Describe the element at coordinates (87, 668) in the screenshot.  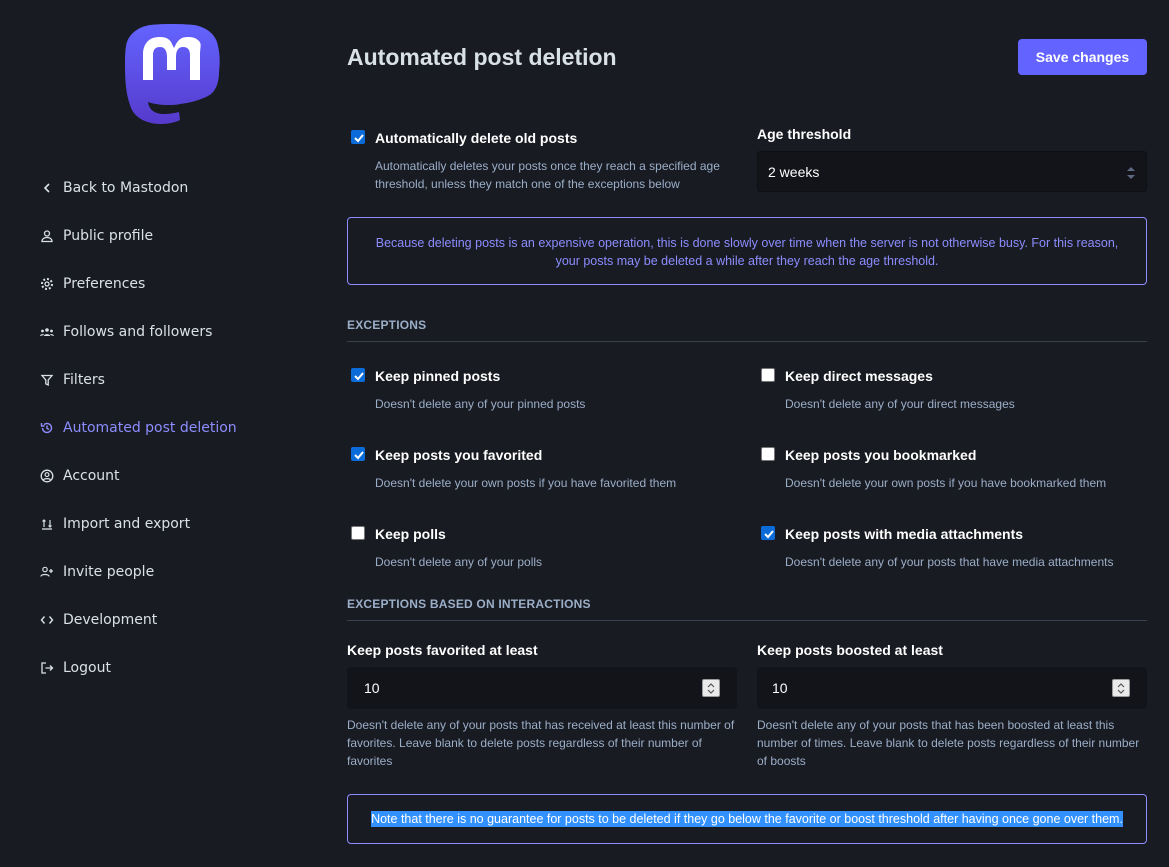
I see `sidebar-item-label: Logout` at that location.